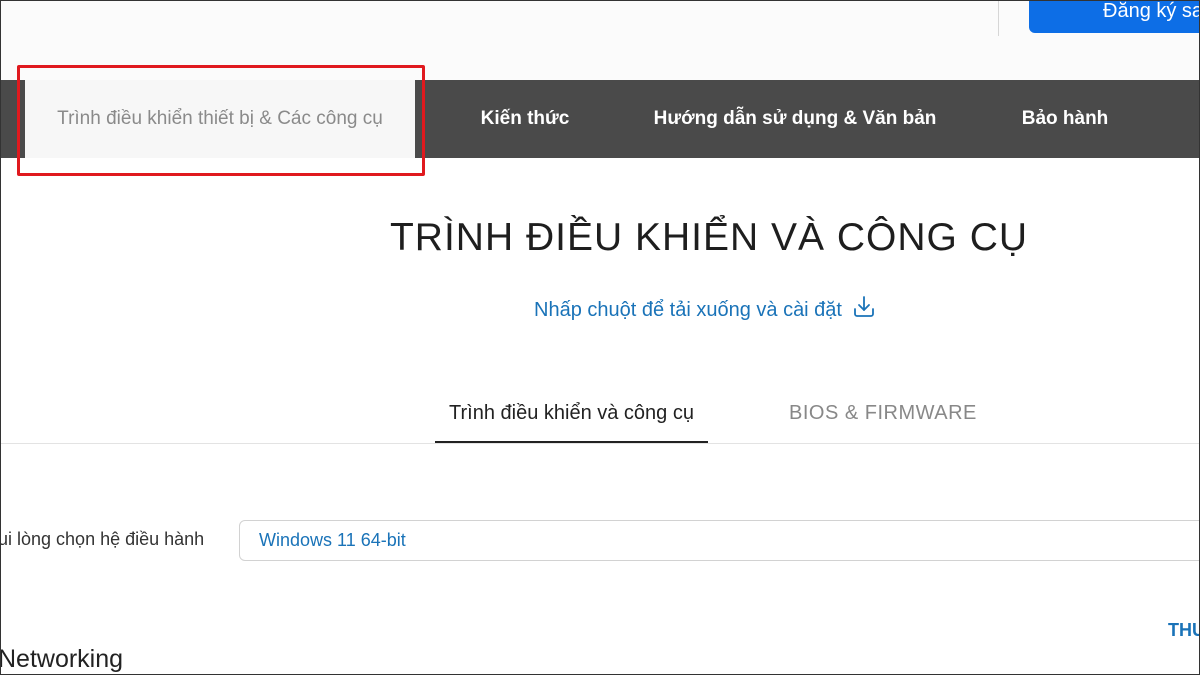 The width and height of the screenshot is (1200, 675). Describe the element at coordinates (863, 306) in the screenshot. I see `download-icon` at that location.